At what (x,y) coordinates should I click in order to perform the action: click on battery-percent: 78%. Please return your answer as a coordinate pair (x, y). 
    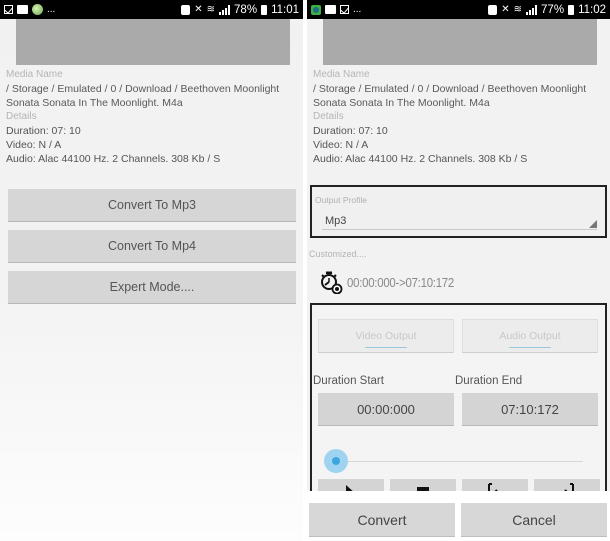
    Looking at the image, I should click on (246, 9).